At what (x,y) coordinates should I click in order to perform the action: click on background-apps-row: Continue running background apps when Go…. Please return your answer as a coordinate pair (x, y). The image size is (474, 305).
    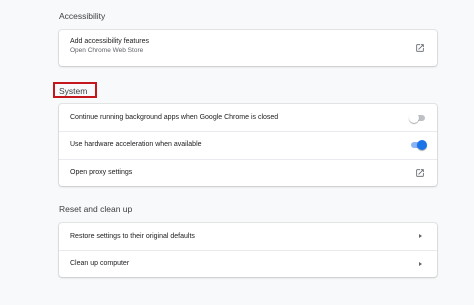
    Looking at the image, I should click on (248, 117).